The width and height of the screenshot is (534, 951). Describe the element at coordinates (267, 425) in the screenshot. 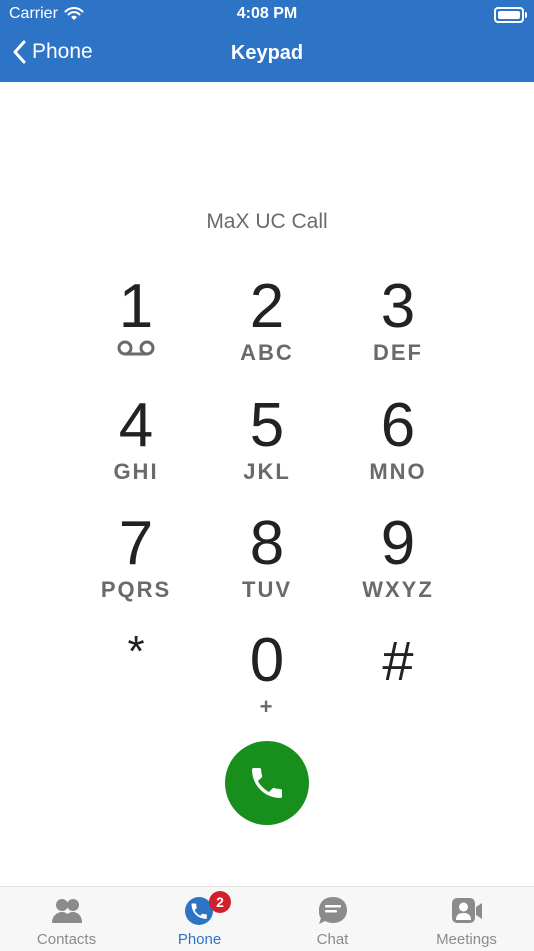

I see `key-digit: 5` at that location.